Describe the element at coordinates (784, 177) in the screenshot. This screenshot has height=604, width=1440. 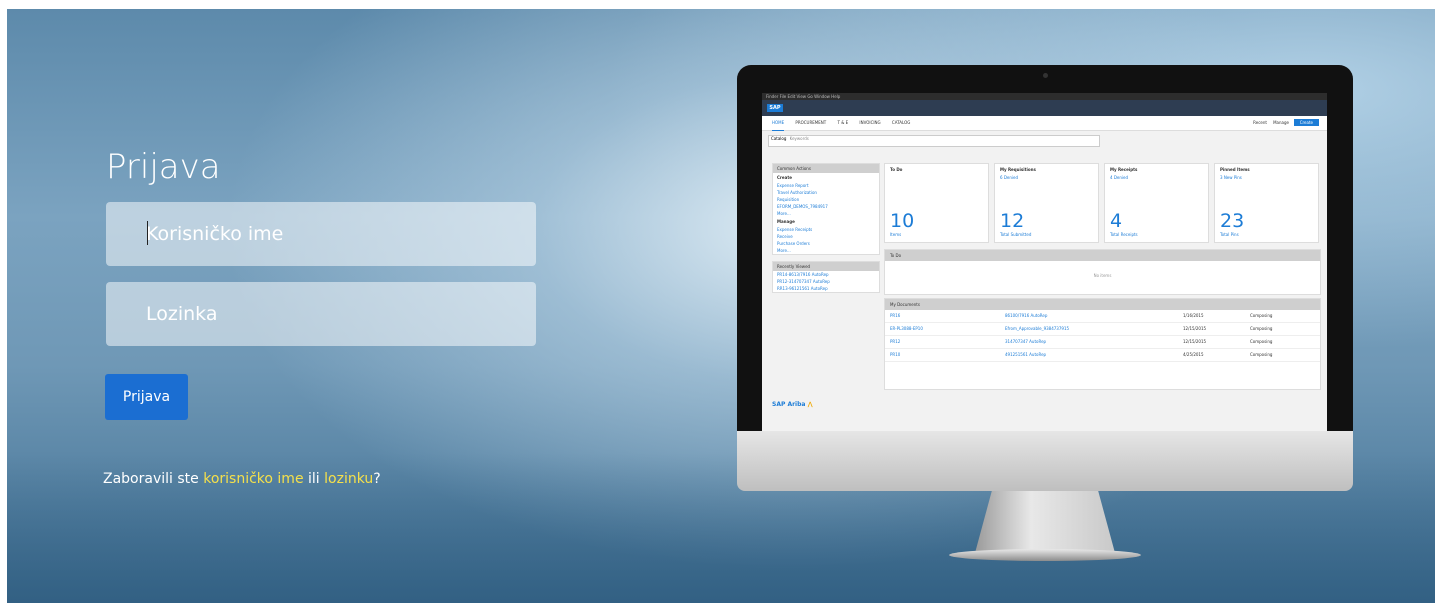
I see `create-heading: Create` at that location.